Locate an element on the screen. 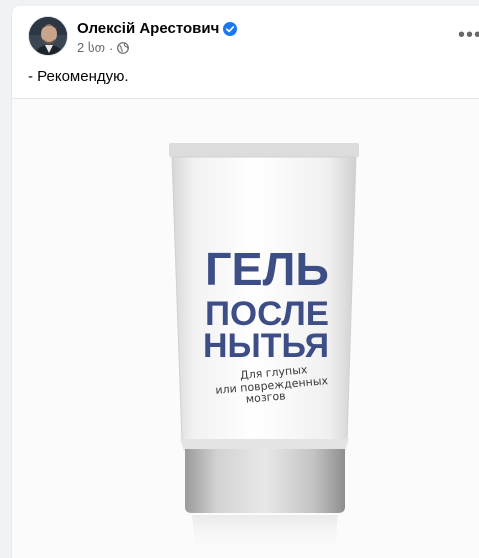 Image resolution: width=479 pixels, height=558 pixels. post-text: - Рекомендую. is located at coordinates (78, 76).